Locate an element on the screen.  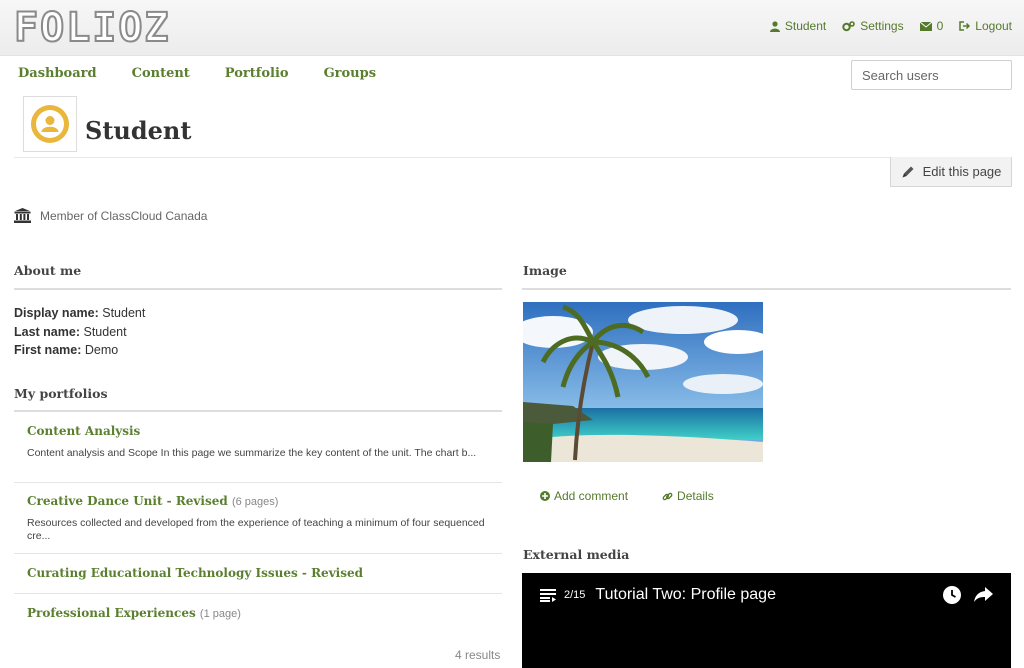
institution-membership: Member of ClassCloud Canada is located at coordinates (110, 215).